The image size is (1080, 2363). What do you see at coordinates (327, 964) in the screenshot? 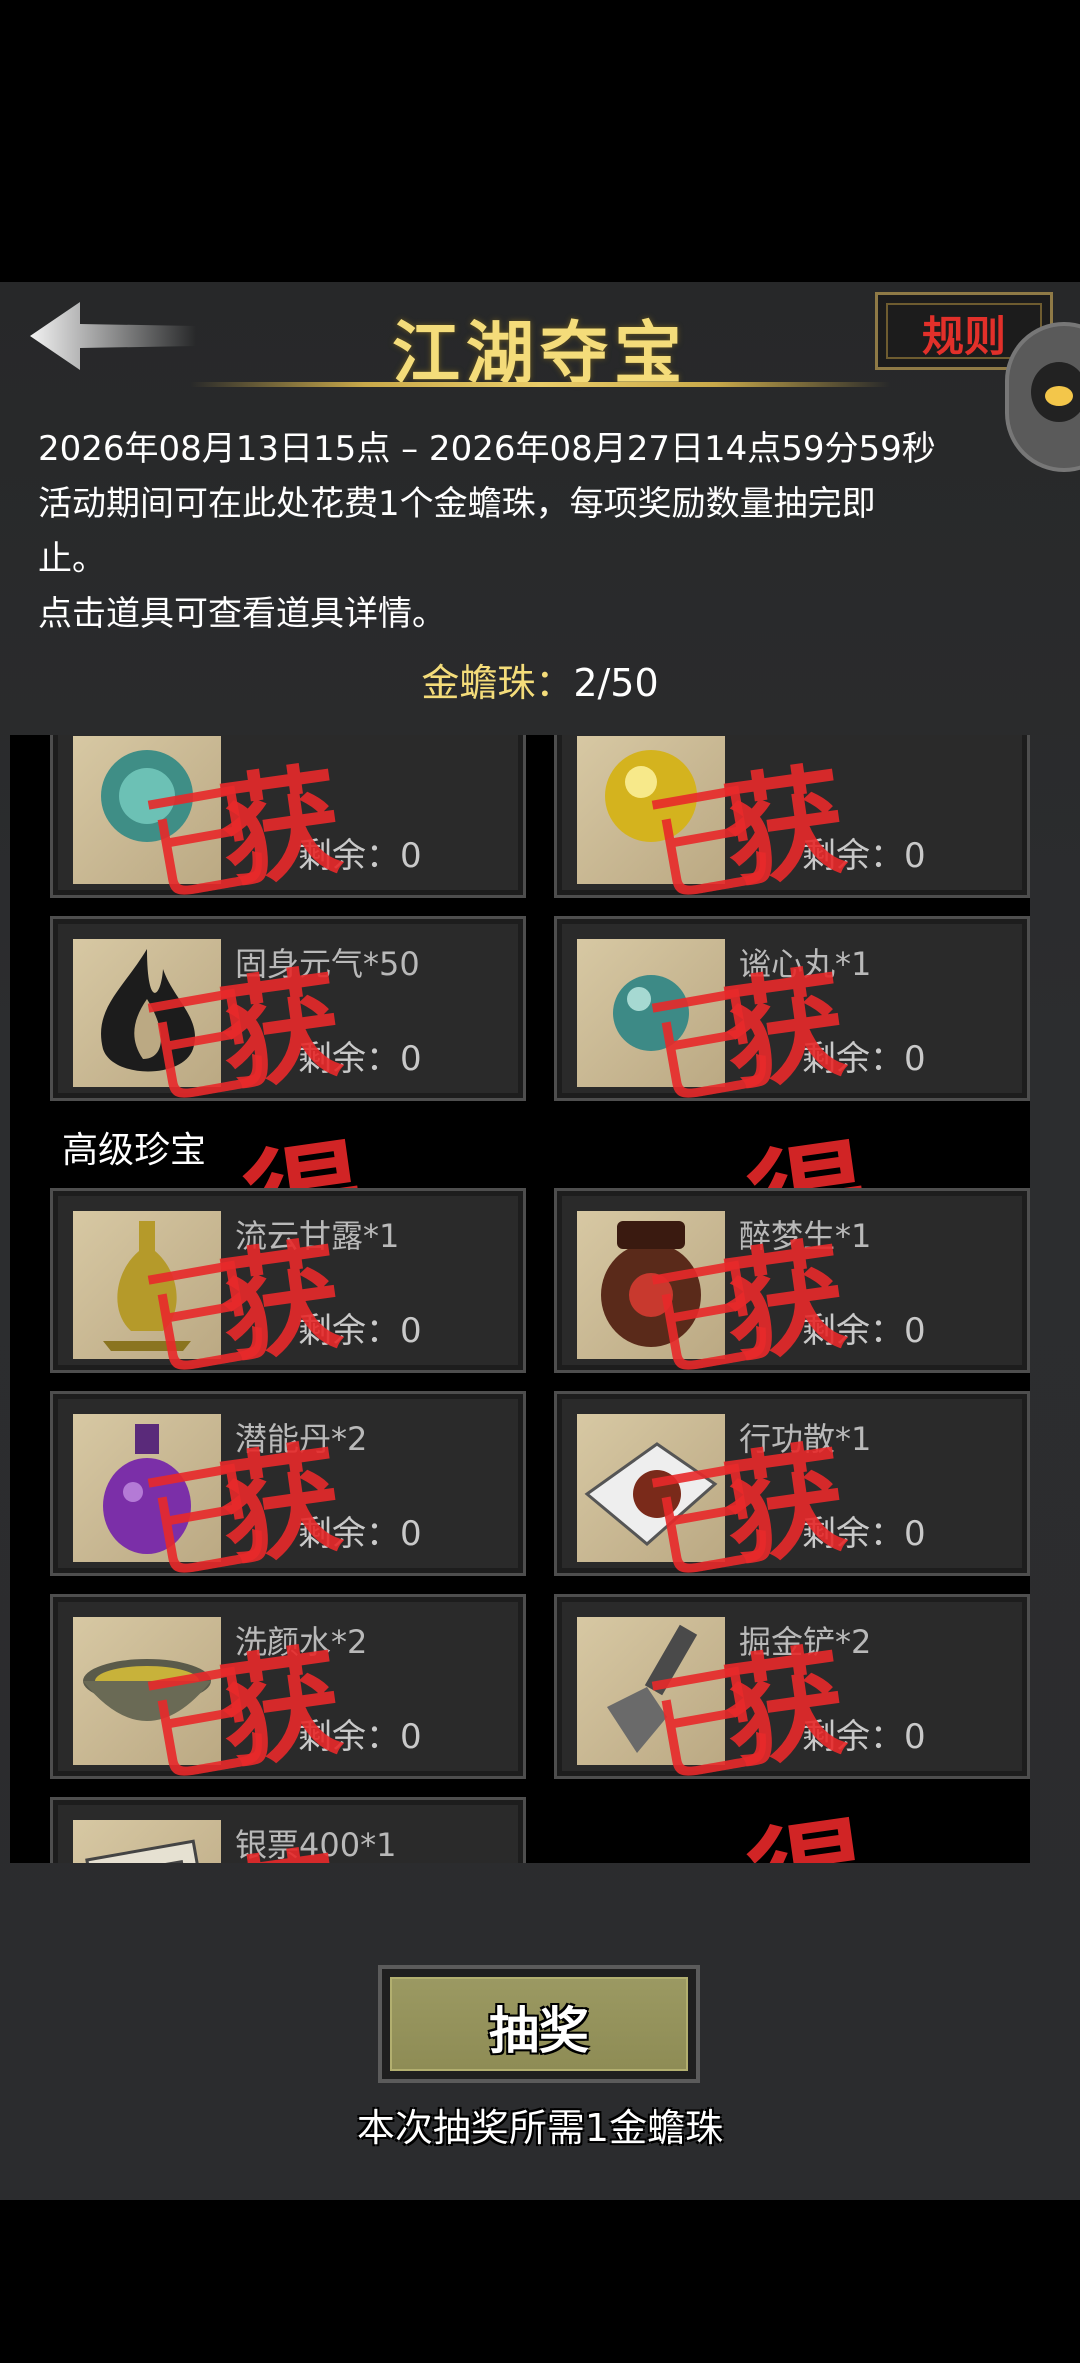
I see `item-name: 固身元气*50` at bounding box center [327, 964].